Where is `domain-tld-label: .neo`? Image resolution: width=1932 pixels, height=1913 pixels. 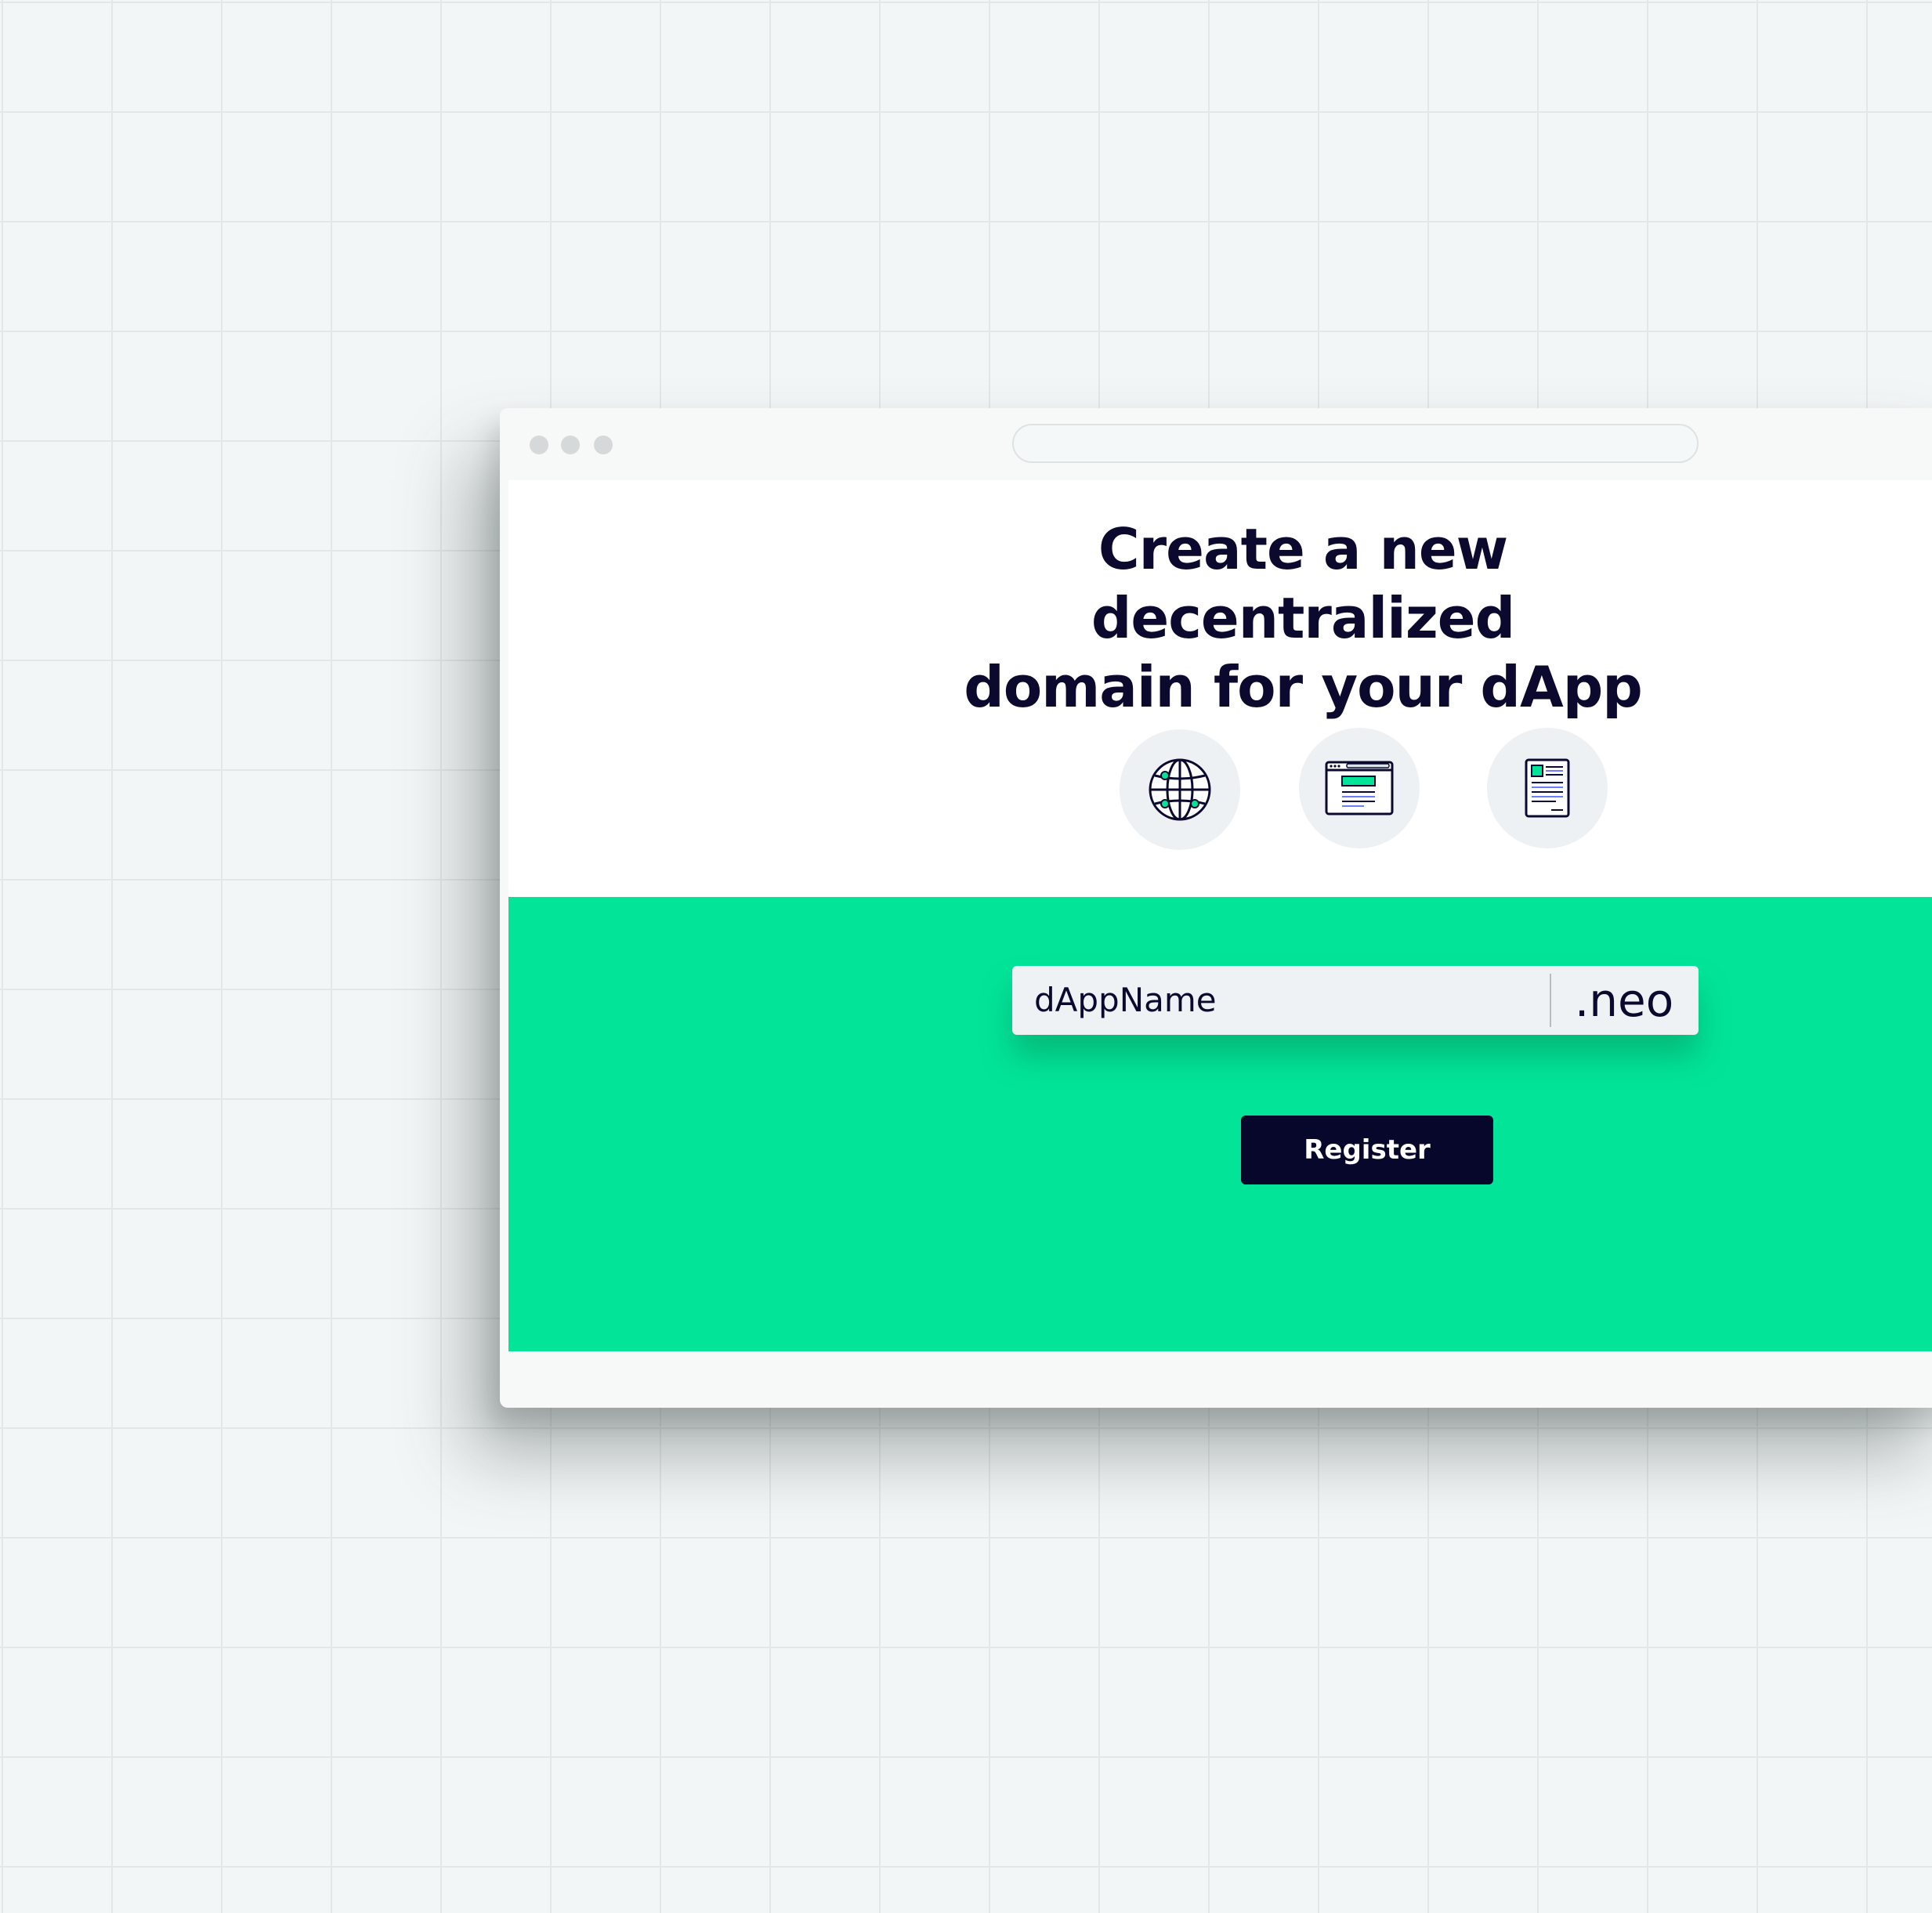 domain-tld-label: .neo is located at coordinates (1624, 1000).